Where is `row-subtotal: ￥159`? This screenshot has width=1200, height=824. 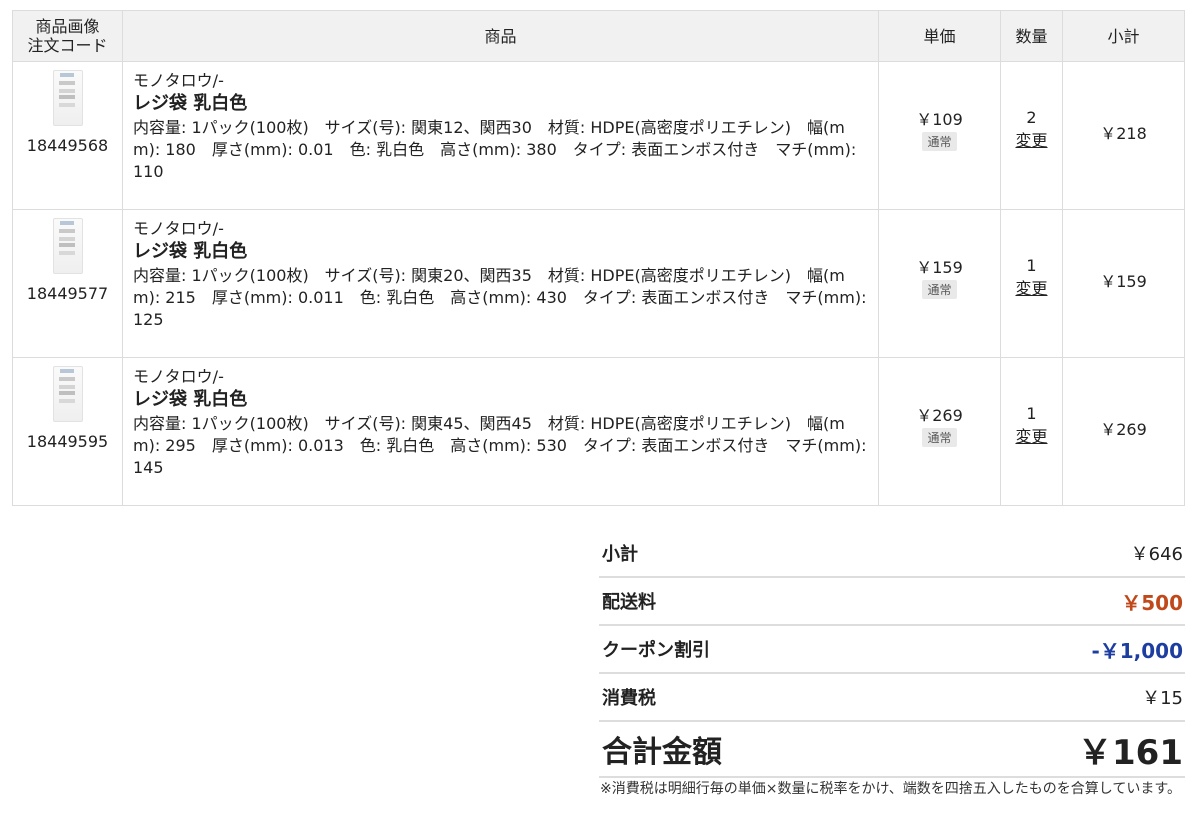 row-subtotal: ￥159 is located at coordinates (1123, 281).